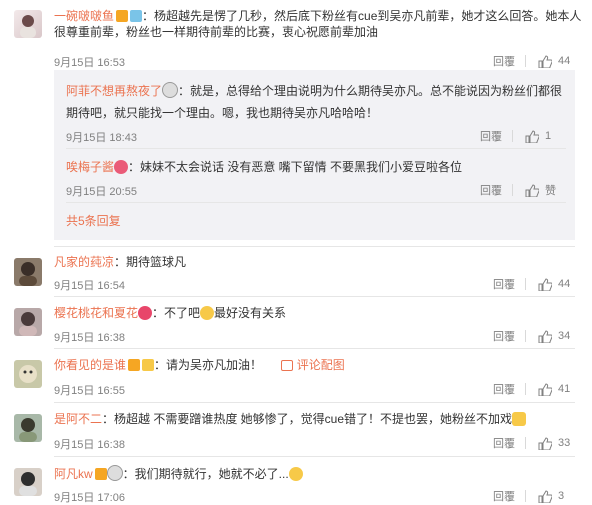  Describe the element at coordinates (564, 336) in the screenshot. I see `like-count: 34` at that location.